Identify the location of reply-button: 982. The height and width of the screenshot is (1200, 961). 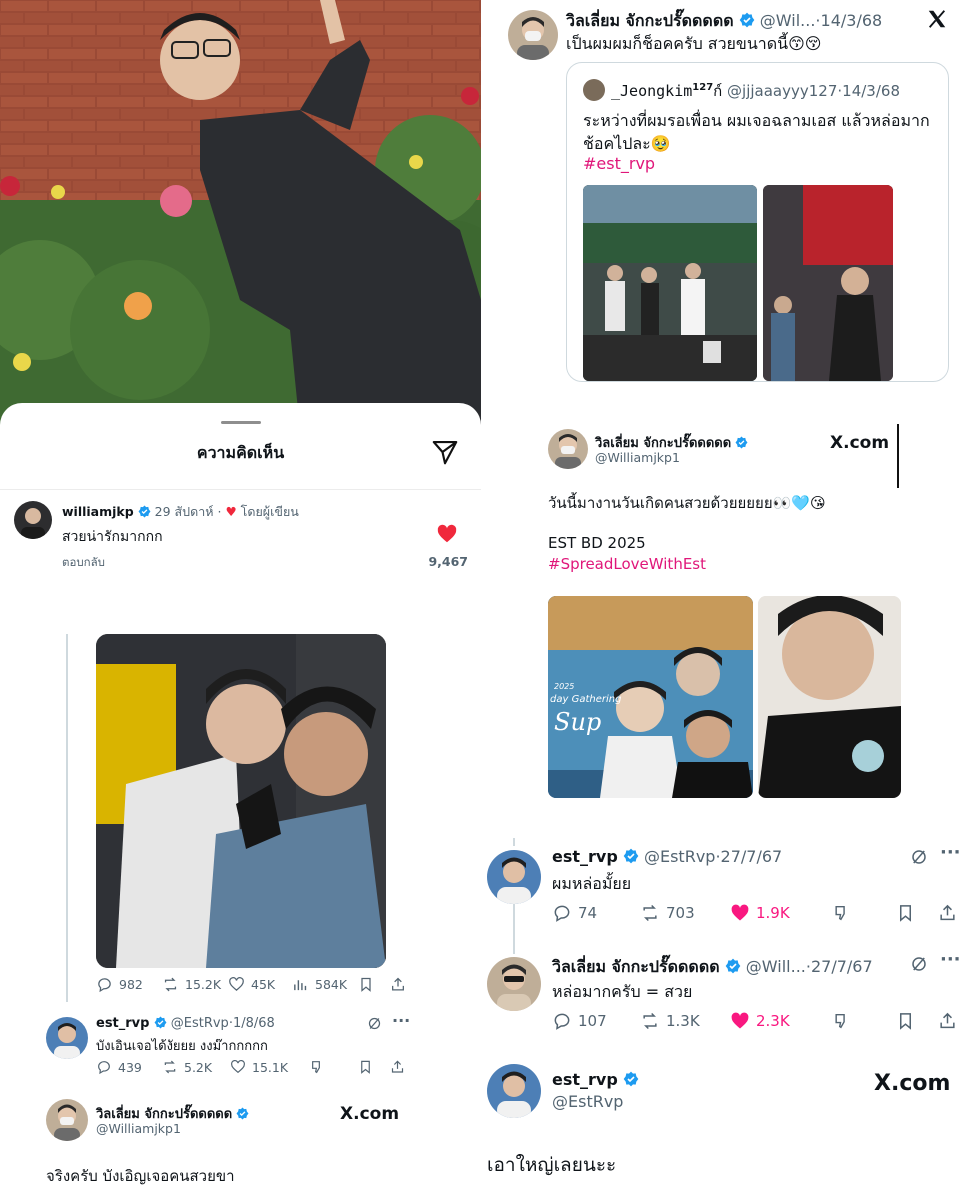
(119, 984).